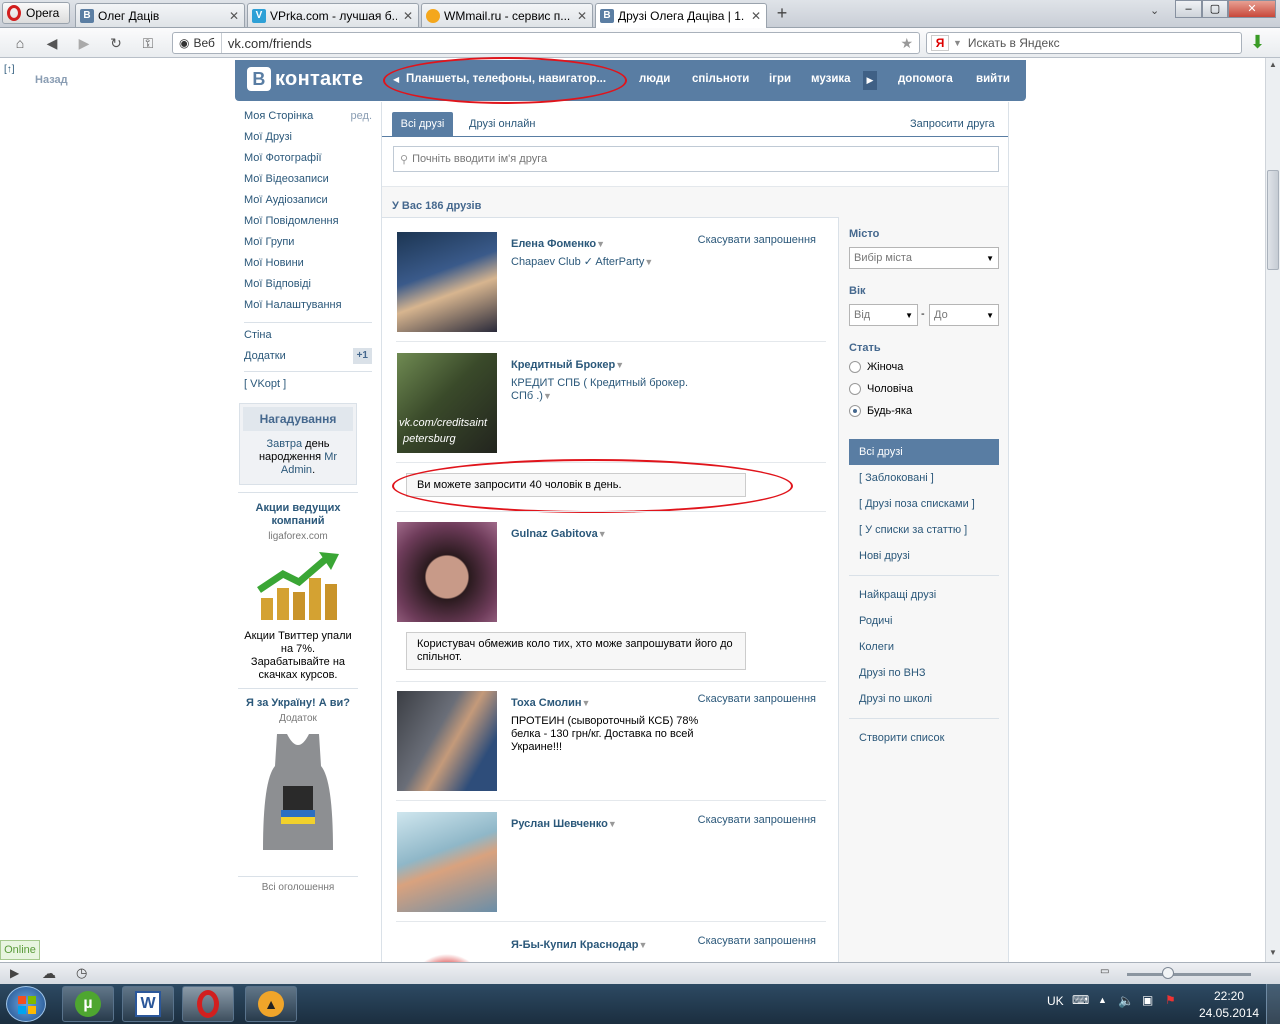  Describe the element at coordinates (208, 1004) in the screenshot. I see `opera-taskbar-button` at that location.